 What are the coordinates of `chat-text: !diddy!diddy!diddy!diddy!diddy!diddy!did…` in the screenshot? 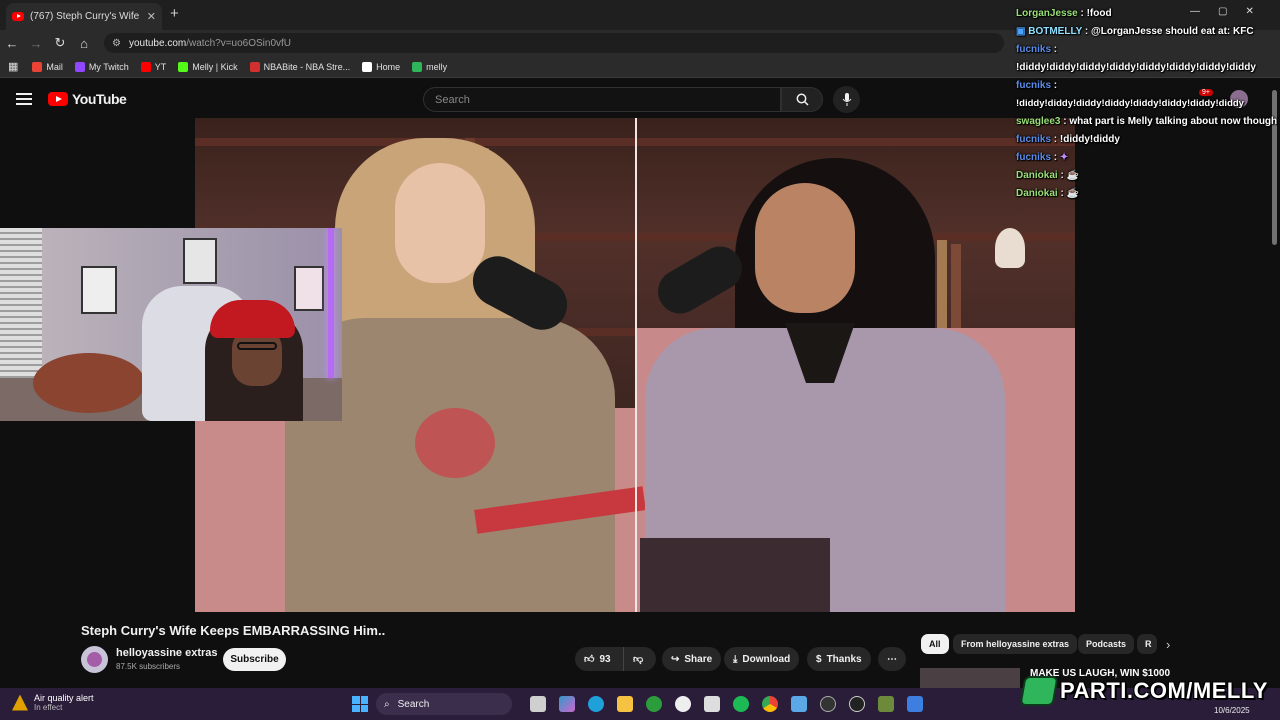 It's located at (1136, 67).